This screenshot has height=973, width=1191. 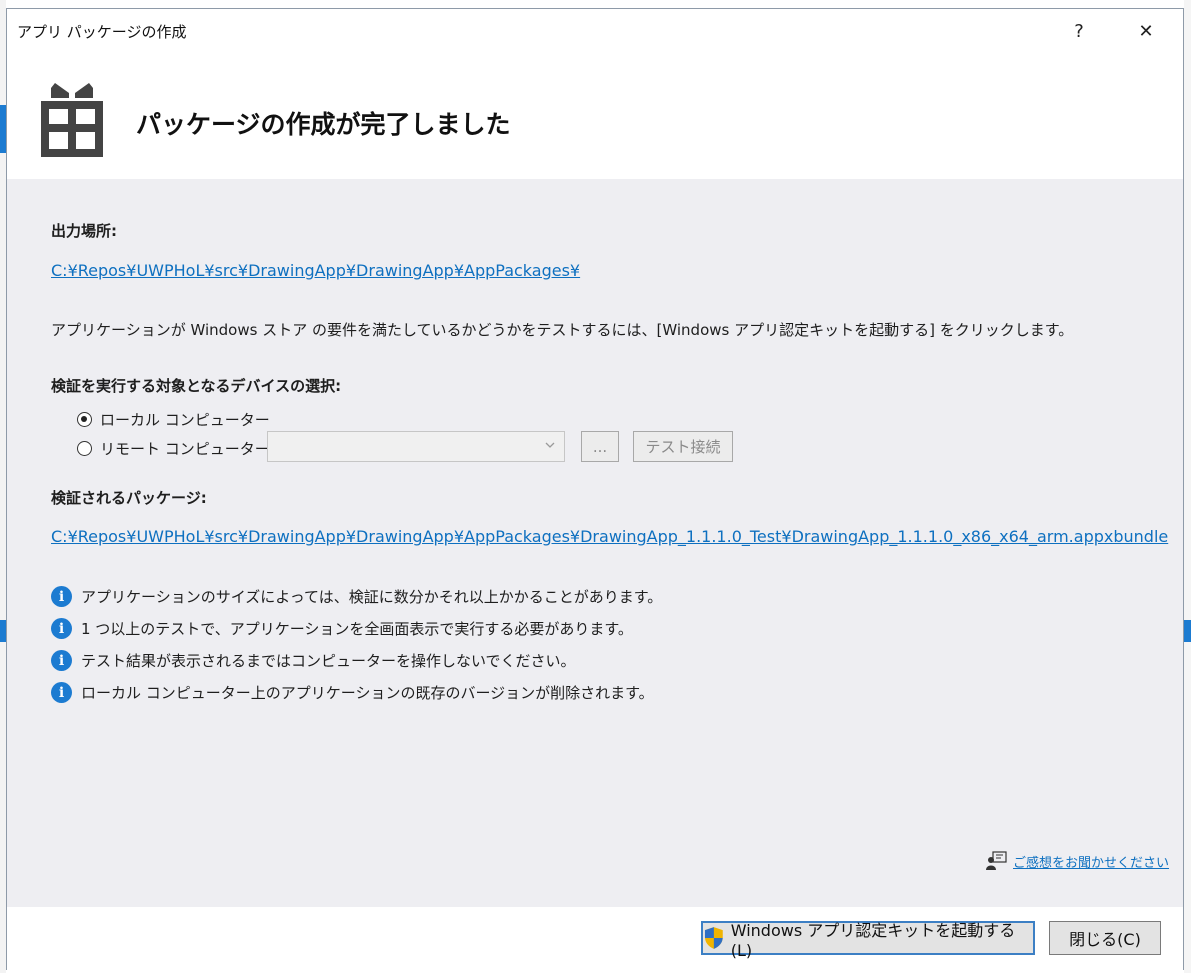 What do you see at coordinates (72, 120) in the screenshot?
I see `gift-icon` at bounding box center [72, 120].